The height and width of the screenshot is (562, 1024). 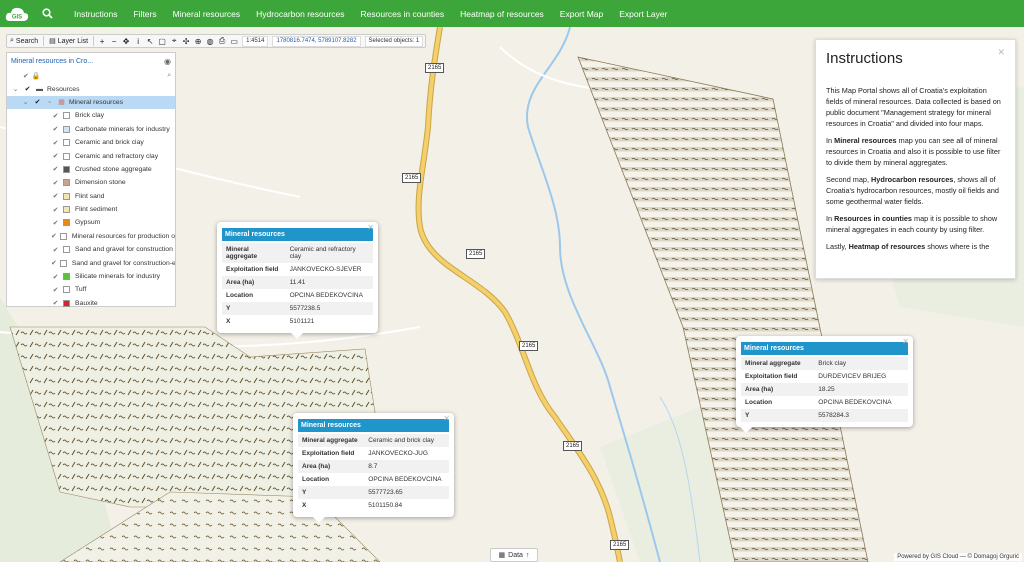 I want to click on layer-label: Sand and gravel for construction-e, so click(x=123, y=263).